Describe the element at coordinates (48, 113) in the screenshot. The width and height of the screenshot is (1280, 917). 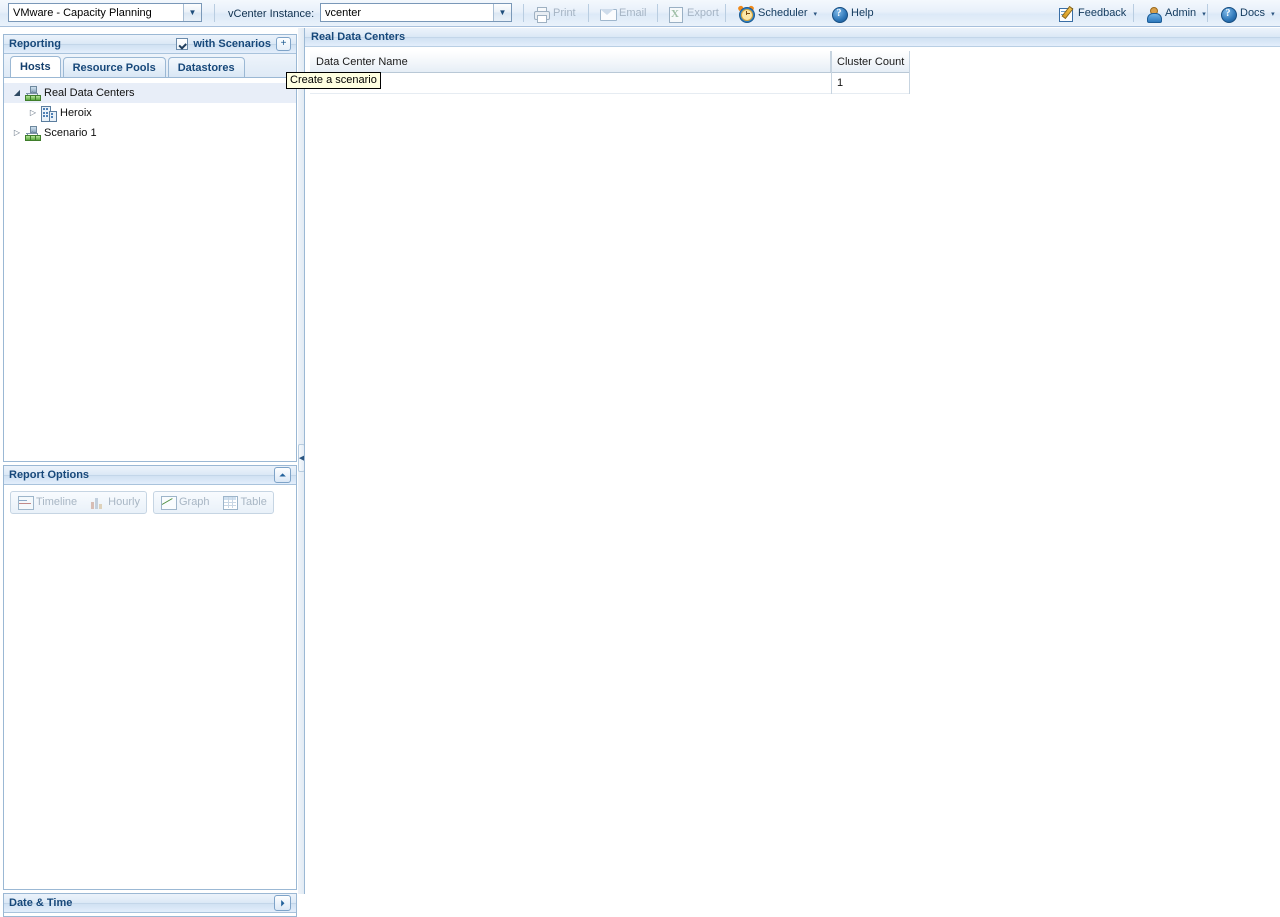
I see `building-icon` at that location.